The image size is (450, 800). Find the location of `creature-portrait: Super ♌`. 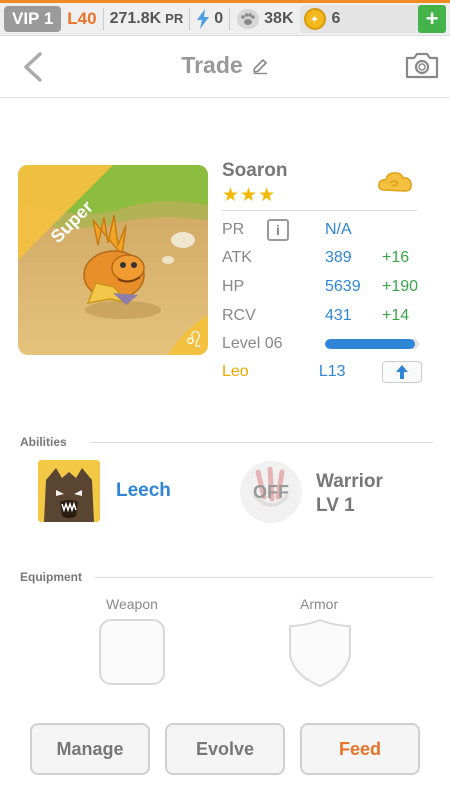

creature-portrait: Super ♌ is located at coordinates (113, 260).